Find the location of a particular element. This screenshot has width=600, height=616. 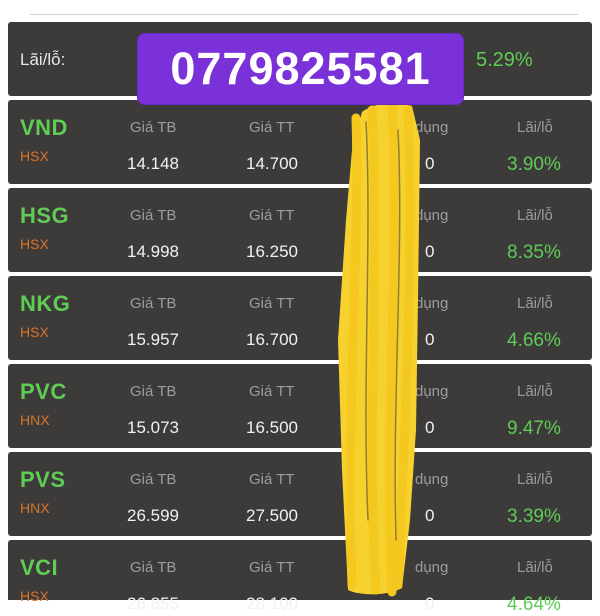

phone-number-overlay: 0779825581 is located at coordinates (300, 69).